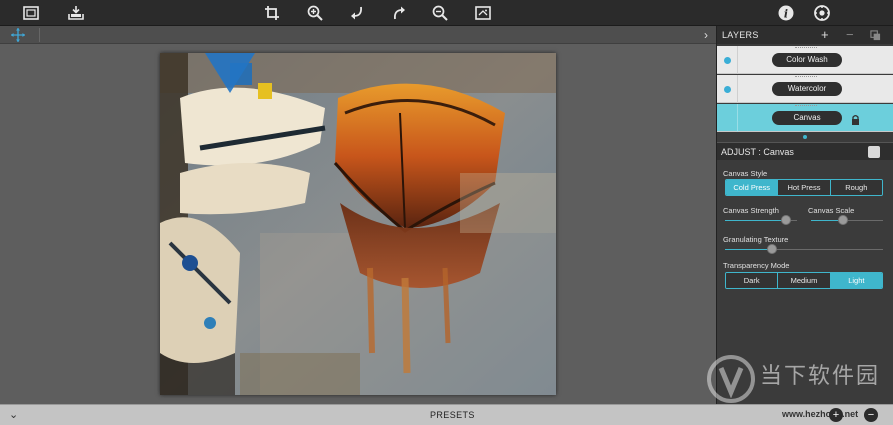  Describe the element at coordinates (825, 35) in the screenshot. I see `add-layer-icon: +` at that location.